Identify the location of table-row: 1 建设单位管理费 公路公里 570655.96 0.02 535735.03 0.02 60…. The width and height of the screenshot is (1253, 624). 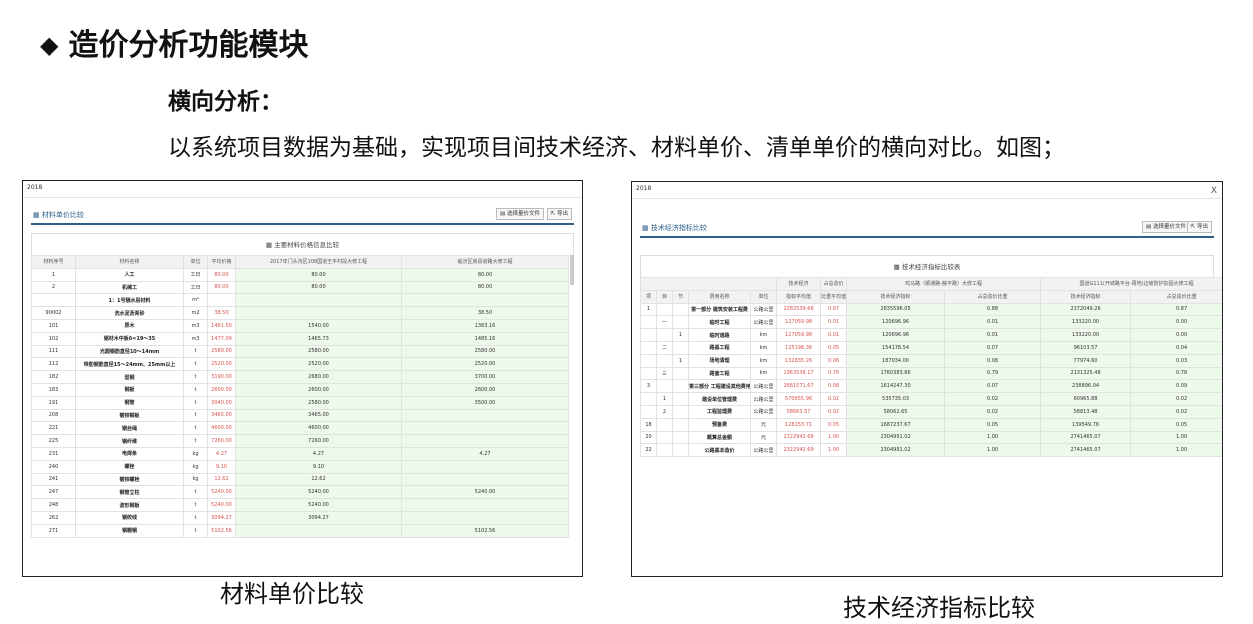
(931, 399).